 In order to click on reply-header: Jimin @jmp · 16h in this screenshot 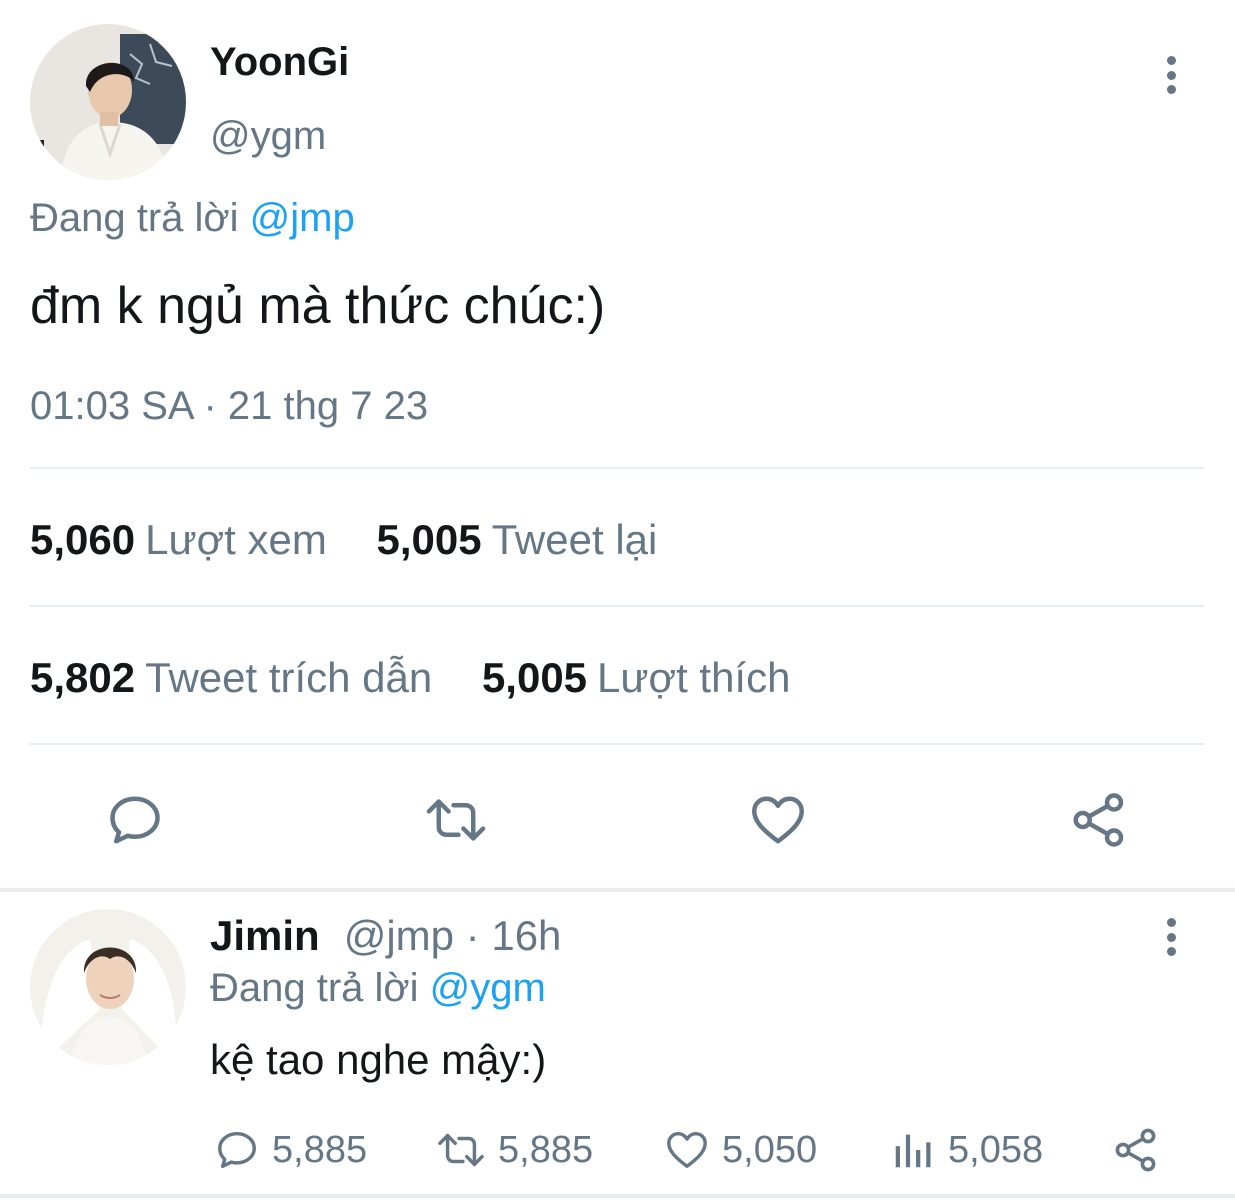, I will do `click(385, 936)`.